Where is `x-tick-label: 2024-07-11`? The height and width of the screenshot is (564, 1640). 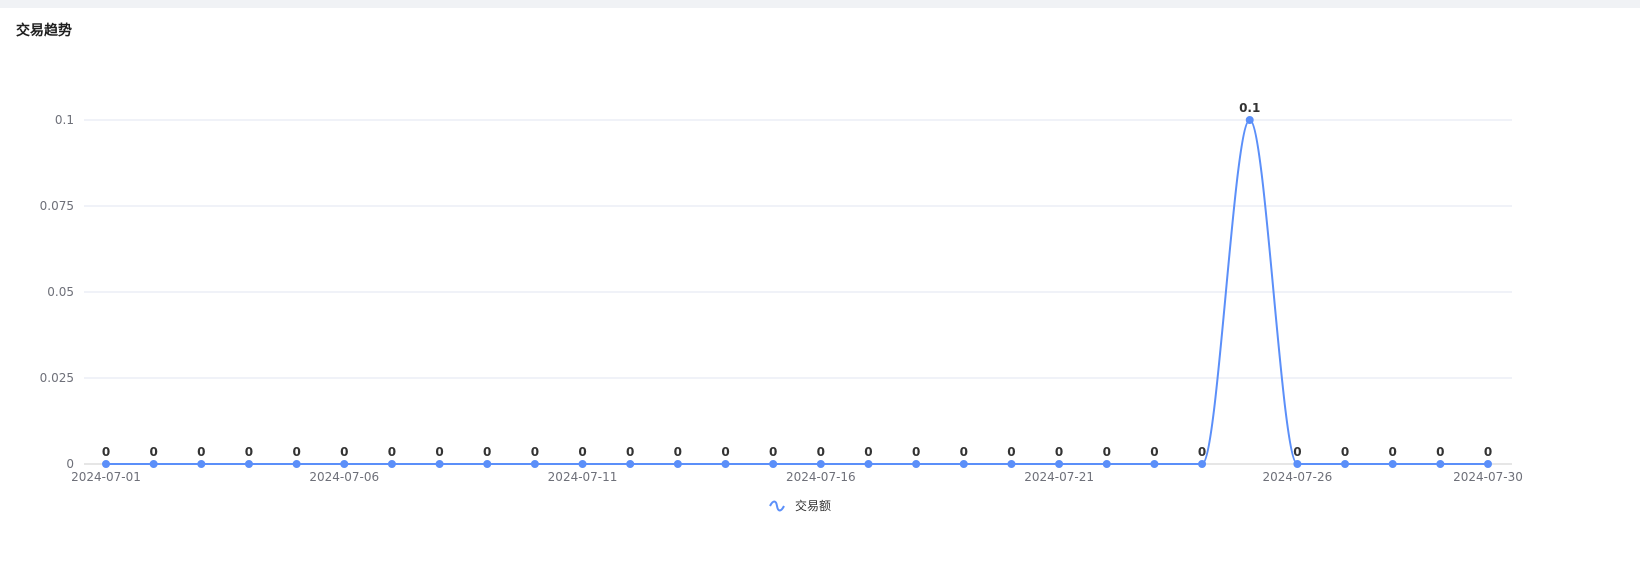
x-tick-label: 2024-07-11 is located at coordinates (583, 477).